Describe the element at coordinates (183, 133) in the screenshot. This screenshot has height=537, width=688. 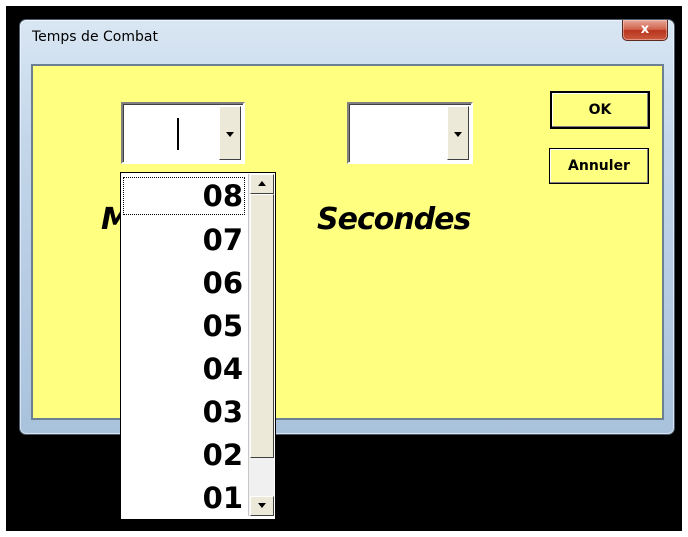
I see `minutes-combobox` at that location.